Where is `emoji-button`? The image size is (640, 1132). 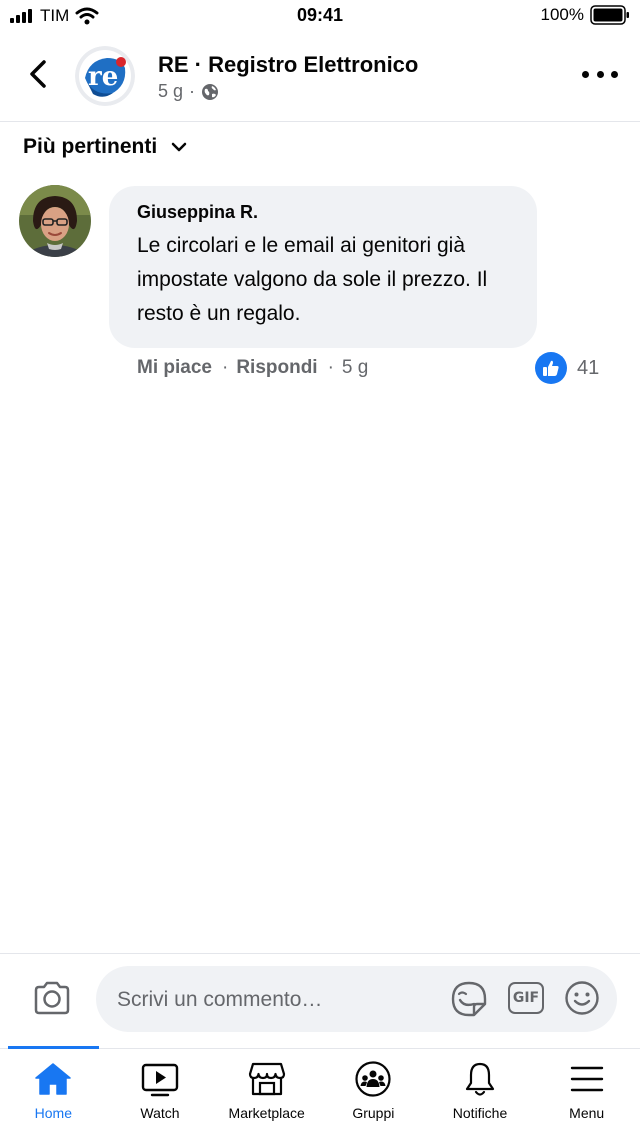 emoji-button is located at coordinates (582, 998).